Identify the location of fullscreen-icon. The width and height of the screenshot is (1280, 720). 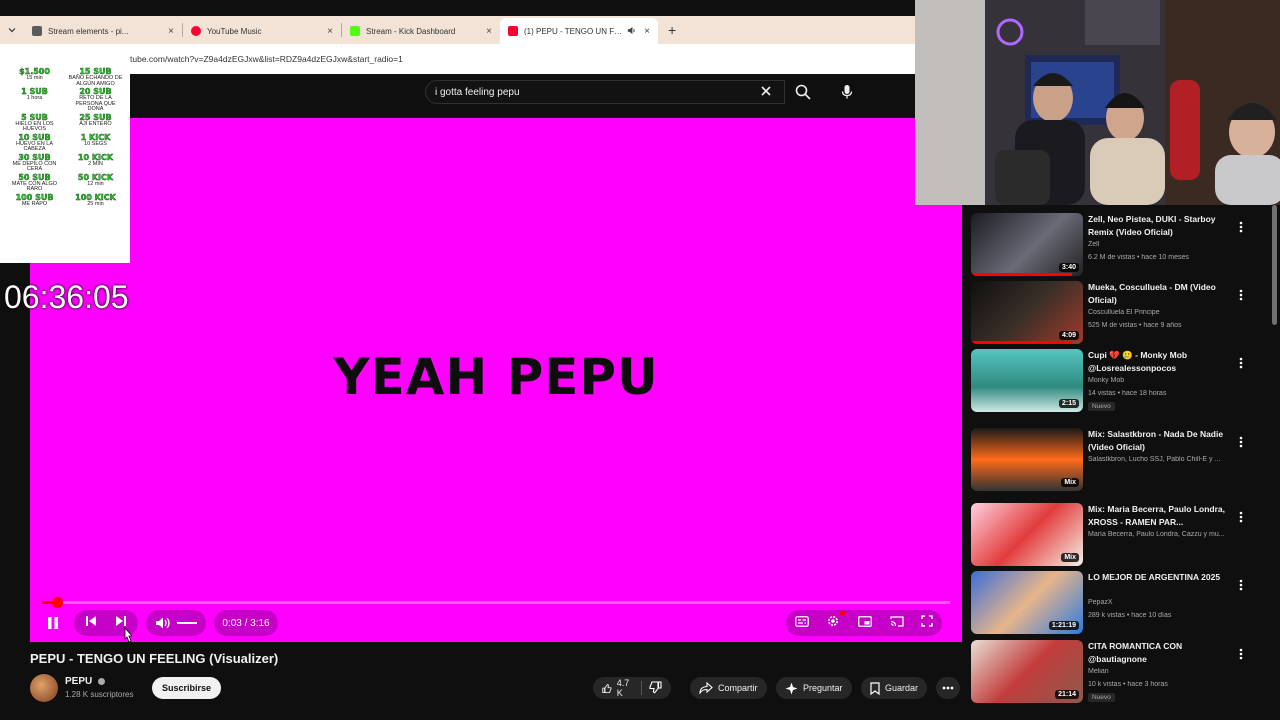
(927, 621).